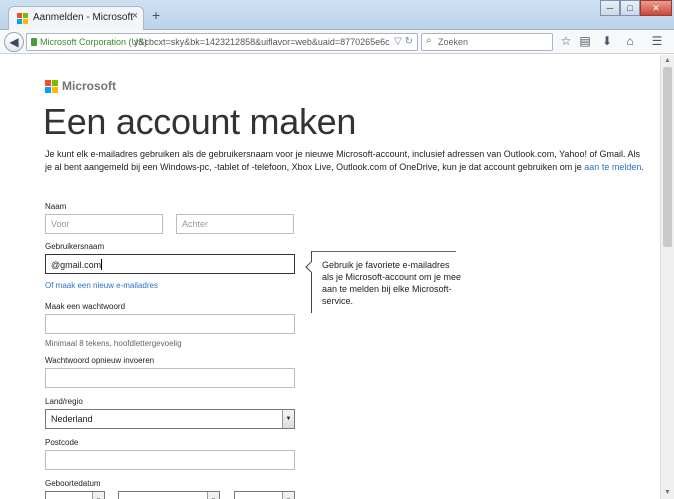  Describe the element at coordinates (235, 224) in the screenshot. I see `last-name-field: Achter` at that location.